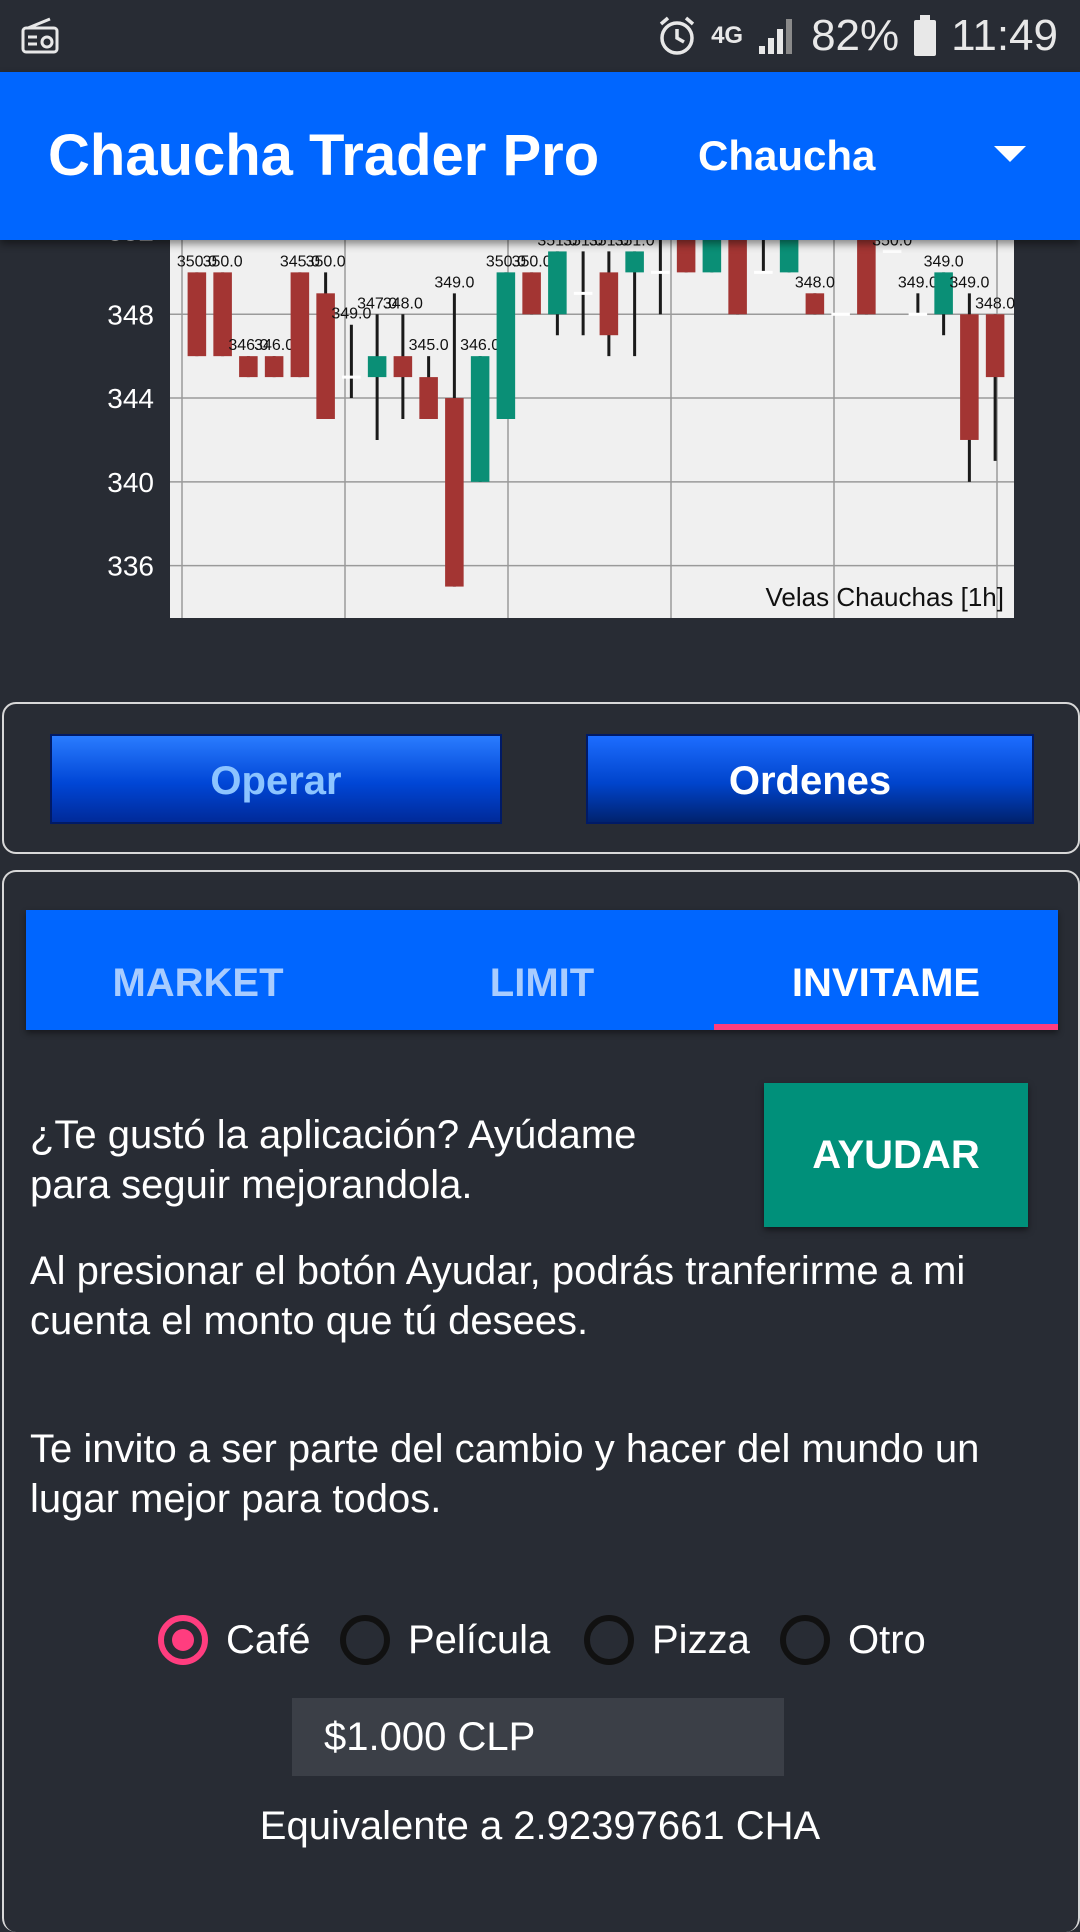  I want to click on radio-pizza: Pizza, so click(667, 1640).